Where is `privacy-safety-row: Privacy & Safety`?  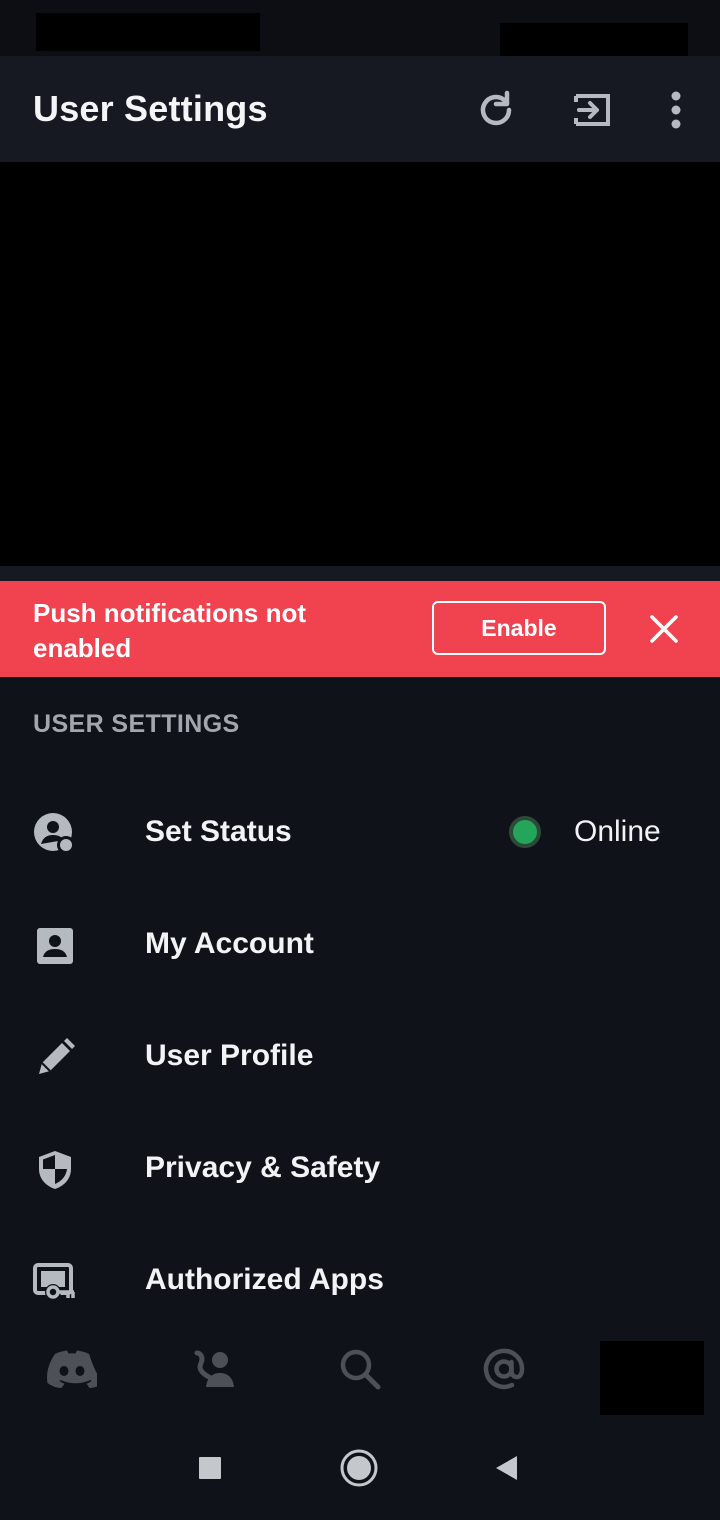
privacy-safety-row: Privacy & Safety is located at coordinates (360, 1168).